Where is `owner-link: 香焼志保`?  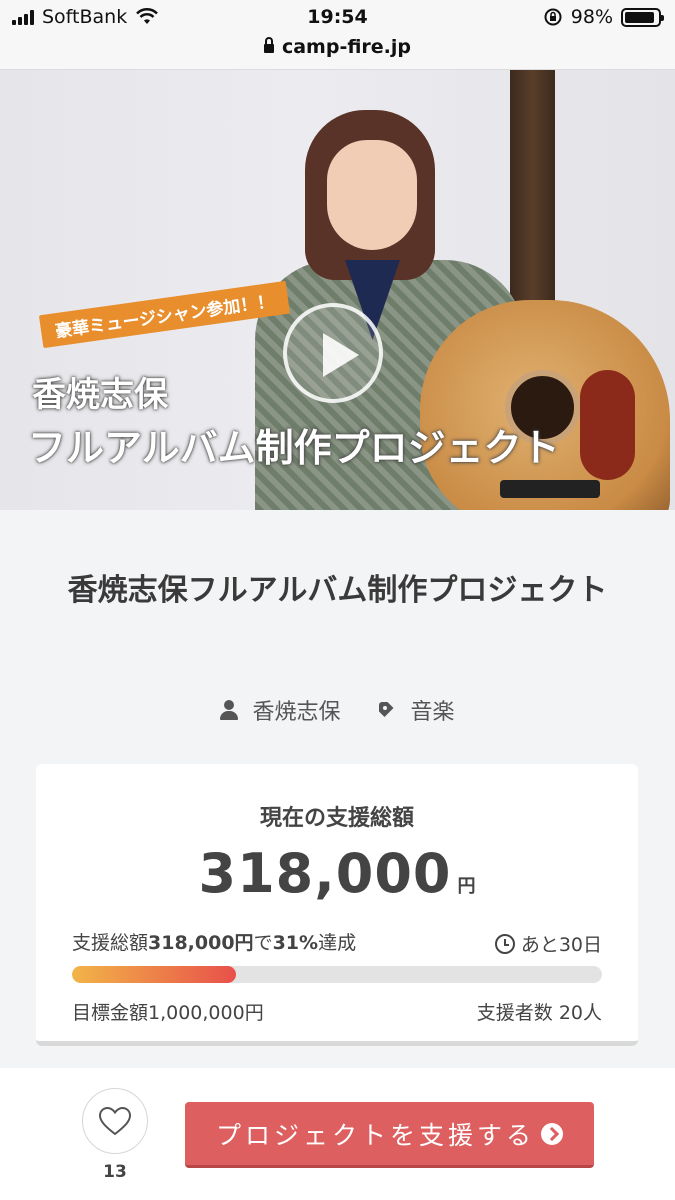 owner-link: 香焼志保 is located at coordinates (280, 710).